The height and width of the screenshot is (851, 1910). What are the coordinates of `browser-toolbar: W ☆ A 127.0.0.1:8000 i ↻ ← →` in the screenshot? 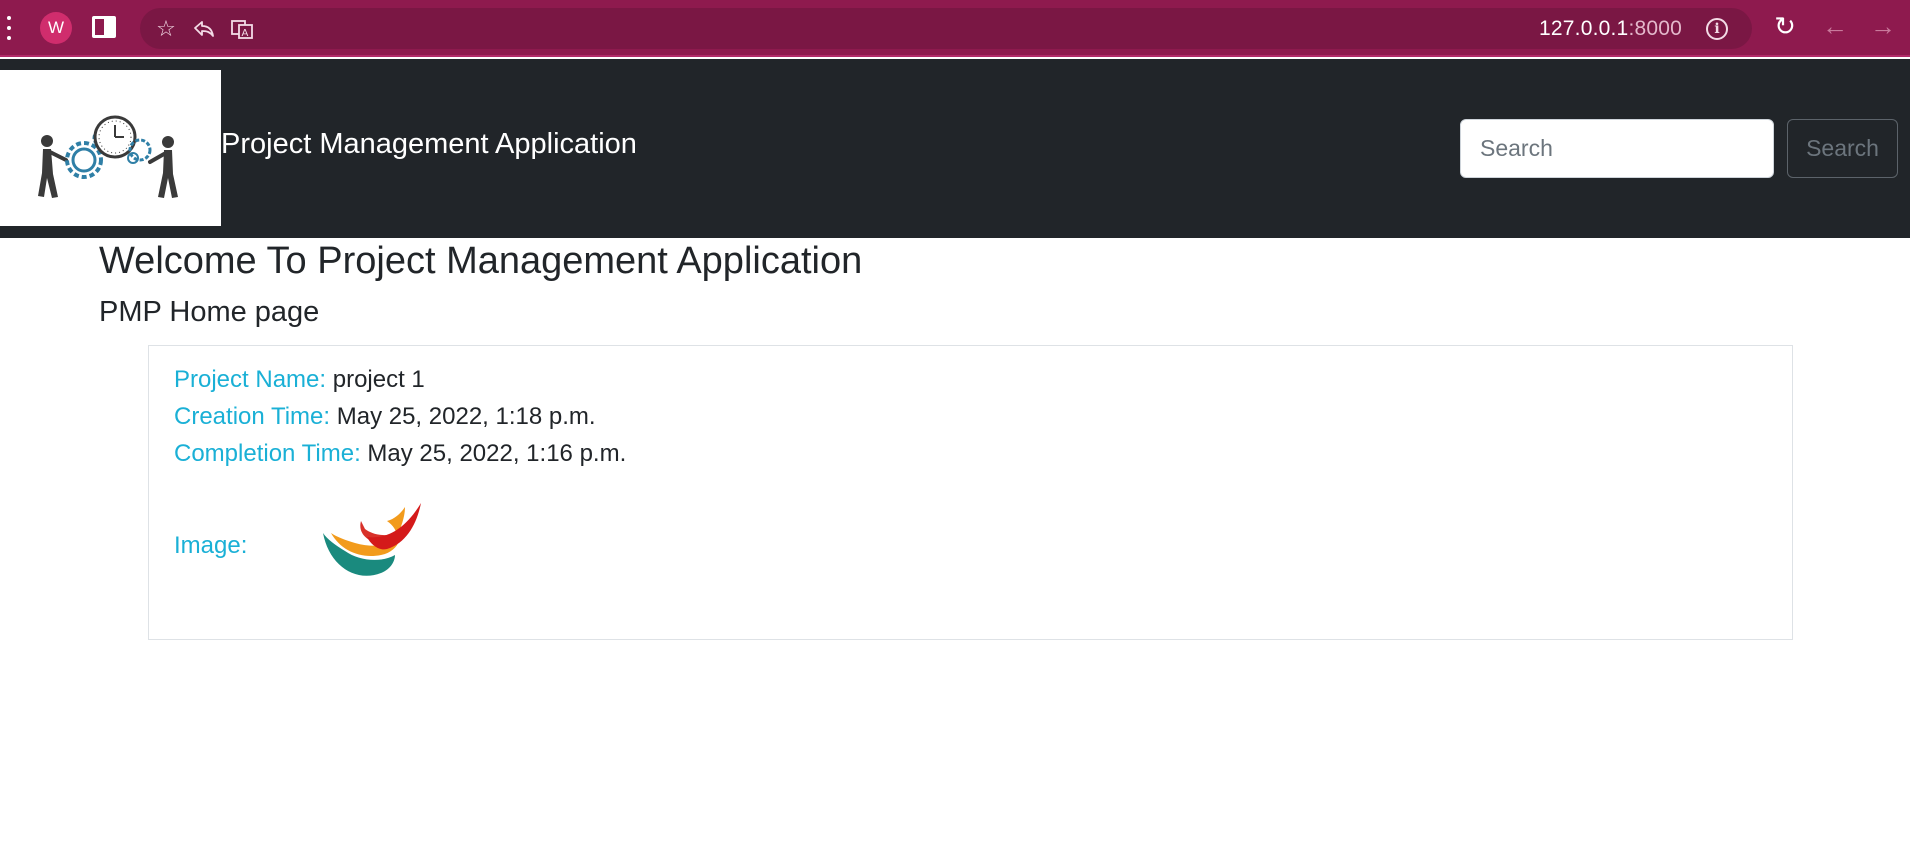 It's located at (955, 28).